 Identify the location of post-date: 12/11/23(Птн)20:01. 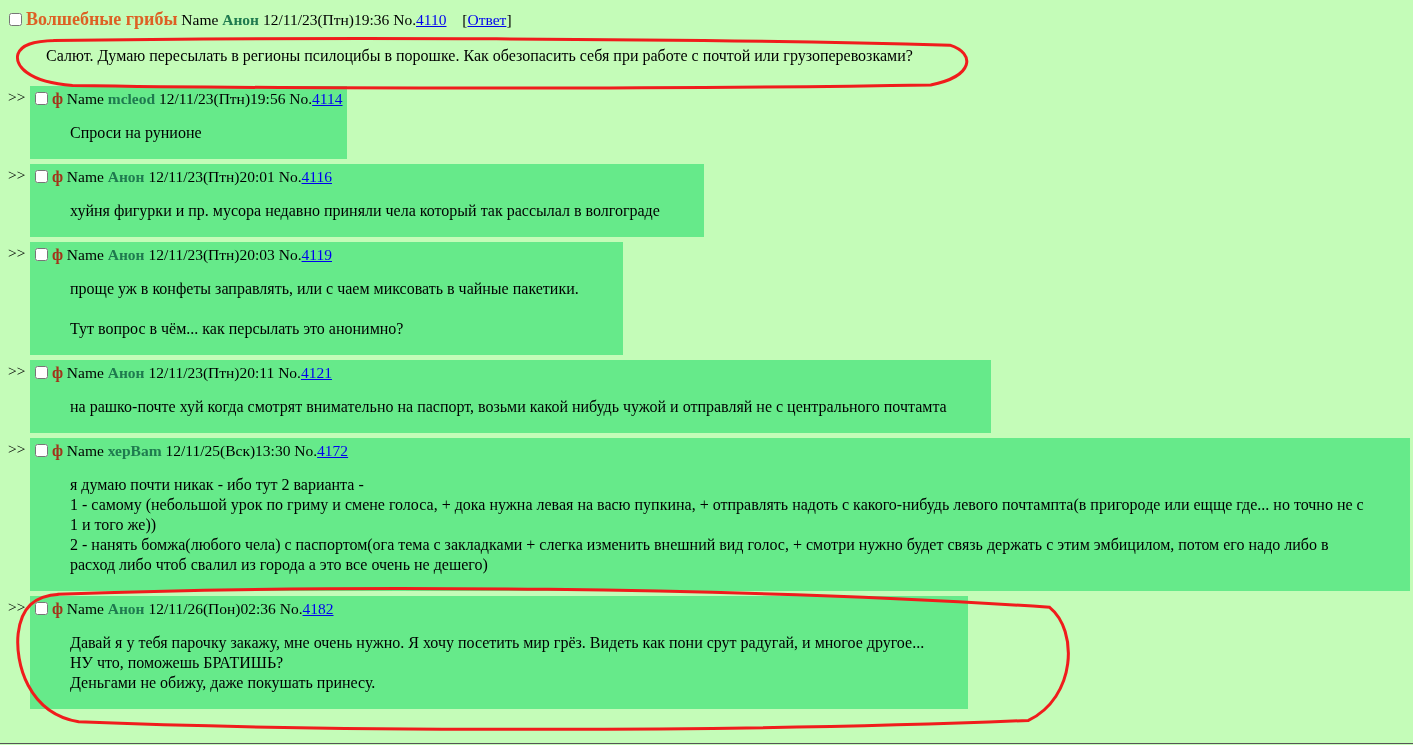
(211, 176).